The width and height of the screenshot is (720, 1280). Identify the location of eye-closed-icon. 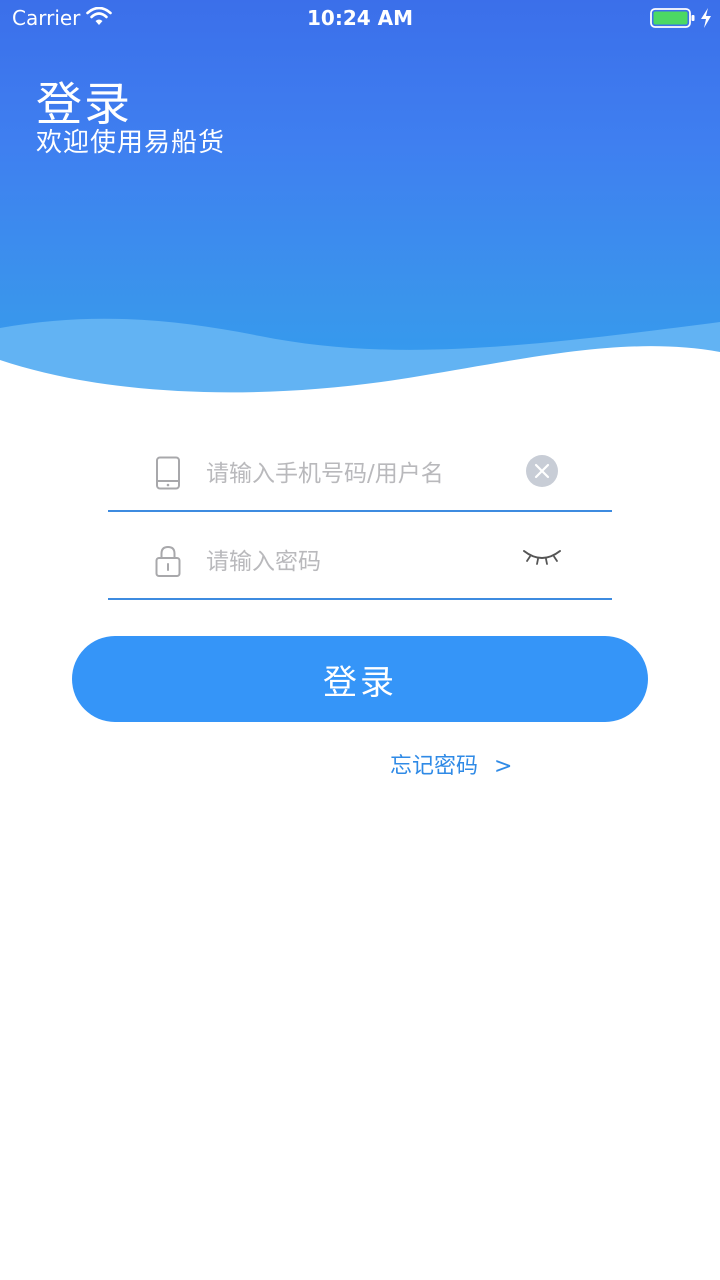
(542, 556).